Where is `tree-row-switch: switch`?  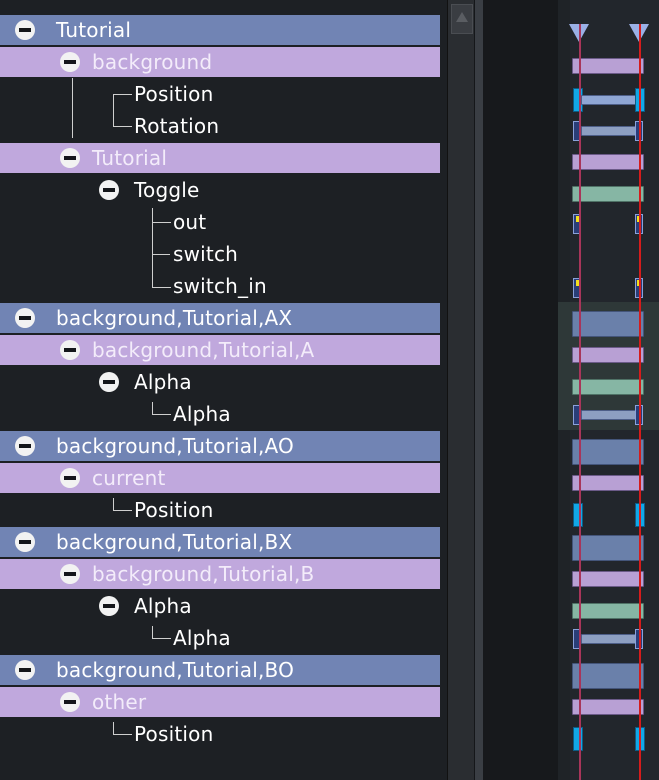
tree-row-switch: switch is located at coordinates (220, 253).